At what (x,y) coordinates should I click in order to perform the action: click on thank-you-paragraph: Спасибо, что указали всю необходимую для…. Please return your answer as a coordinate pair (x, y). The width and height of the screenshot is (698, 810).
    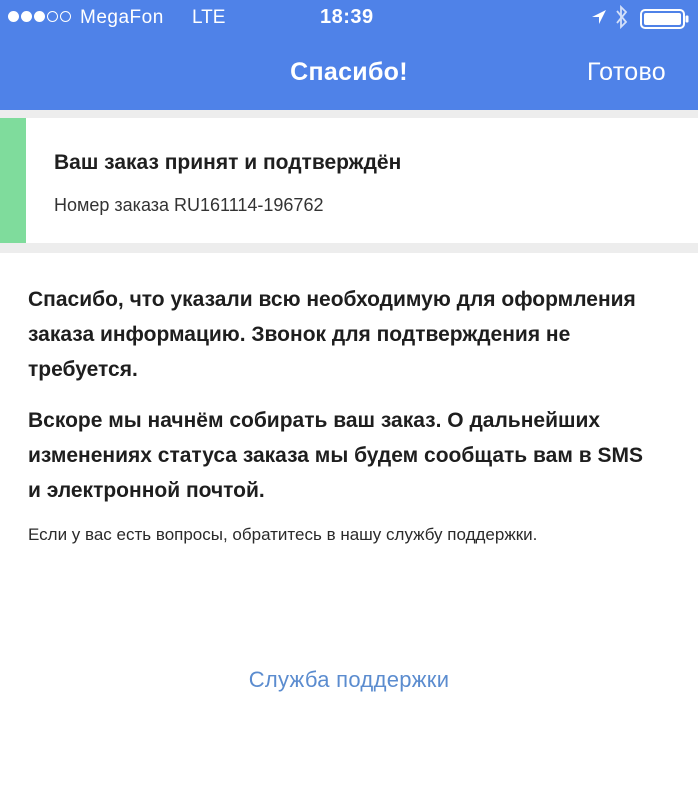
    Looking at the image, I should click on (332, 334).